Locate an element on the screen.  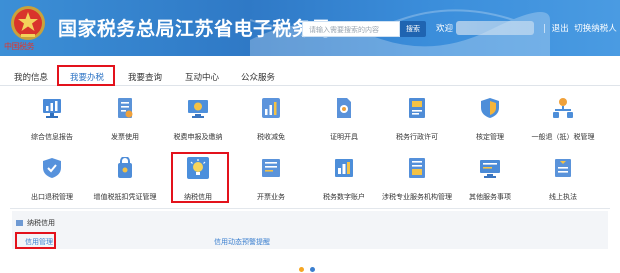
tile-refund-manage: 一般退（抵）税管理 is located at coordinates (563, 119).